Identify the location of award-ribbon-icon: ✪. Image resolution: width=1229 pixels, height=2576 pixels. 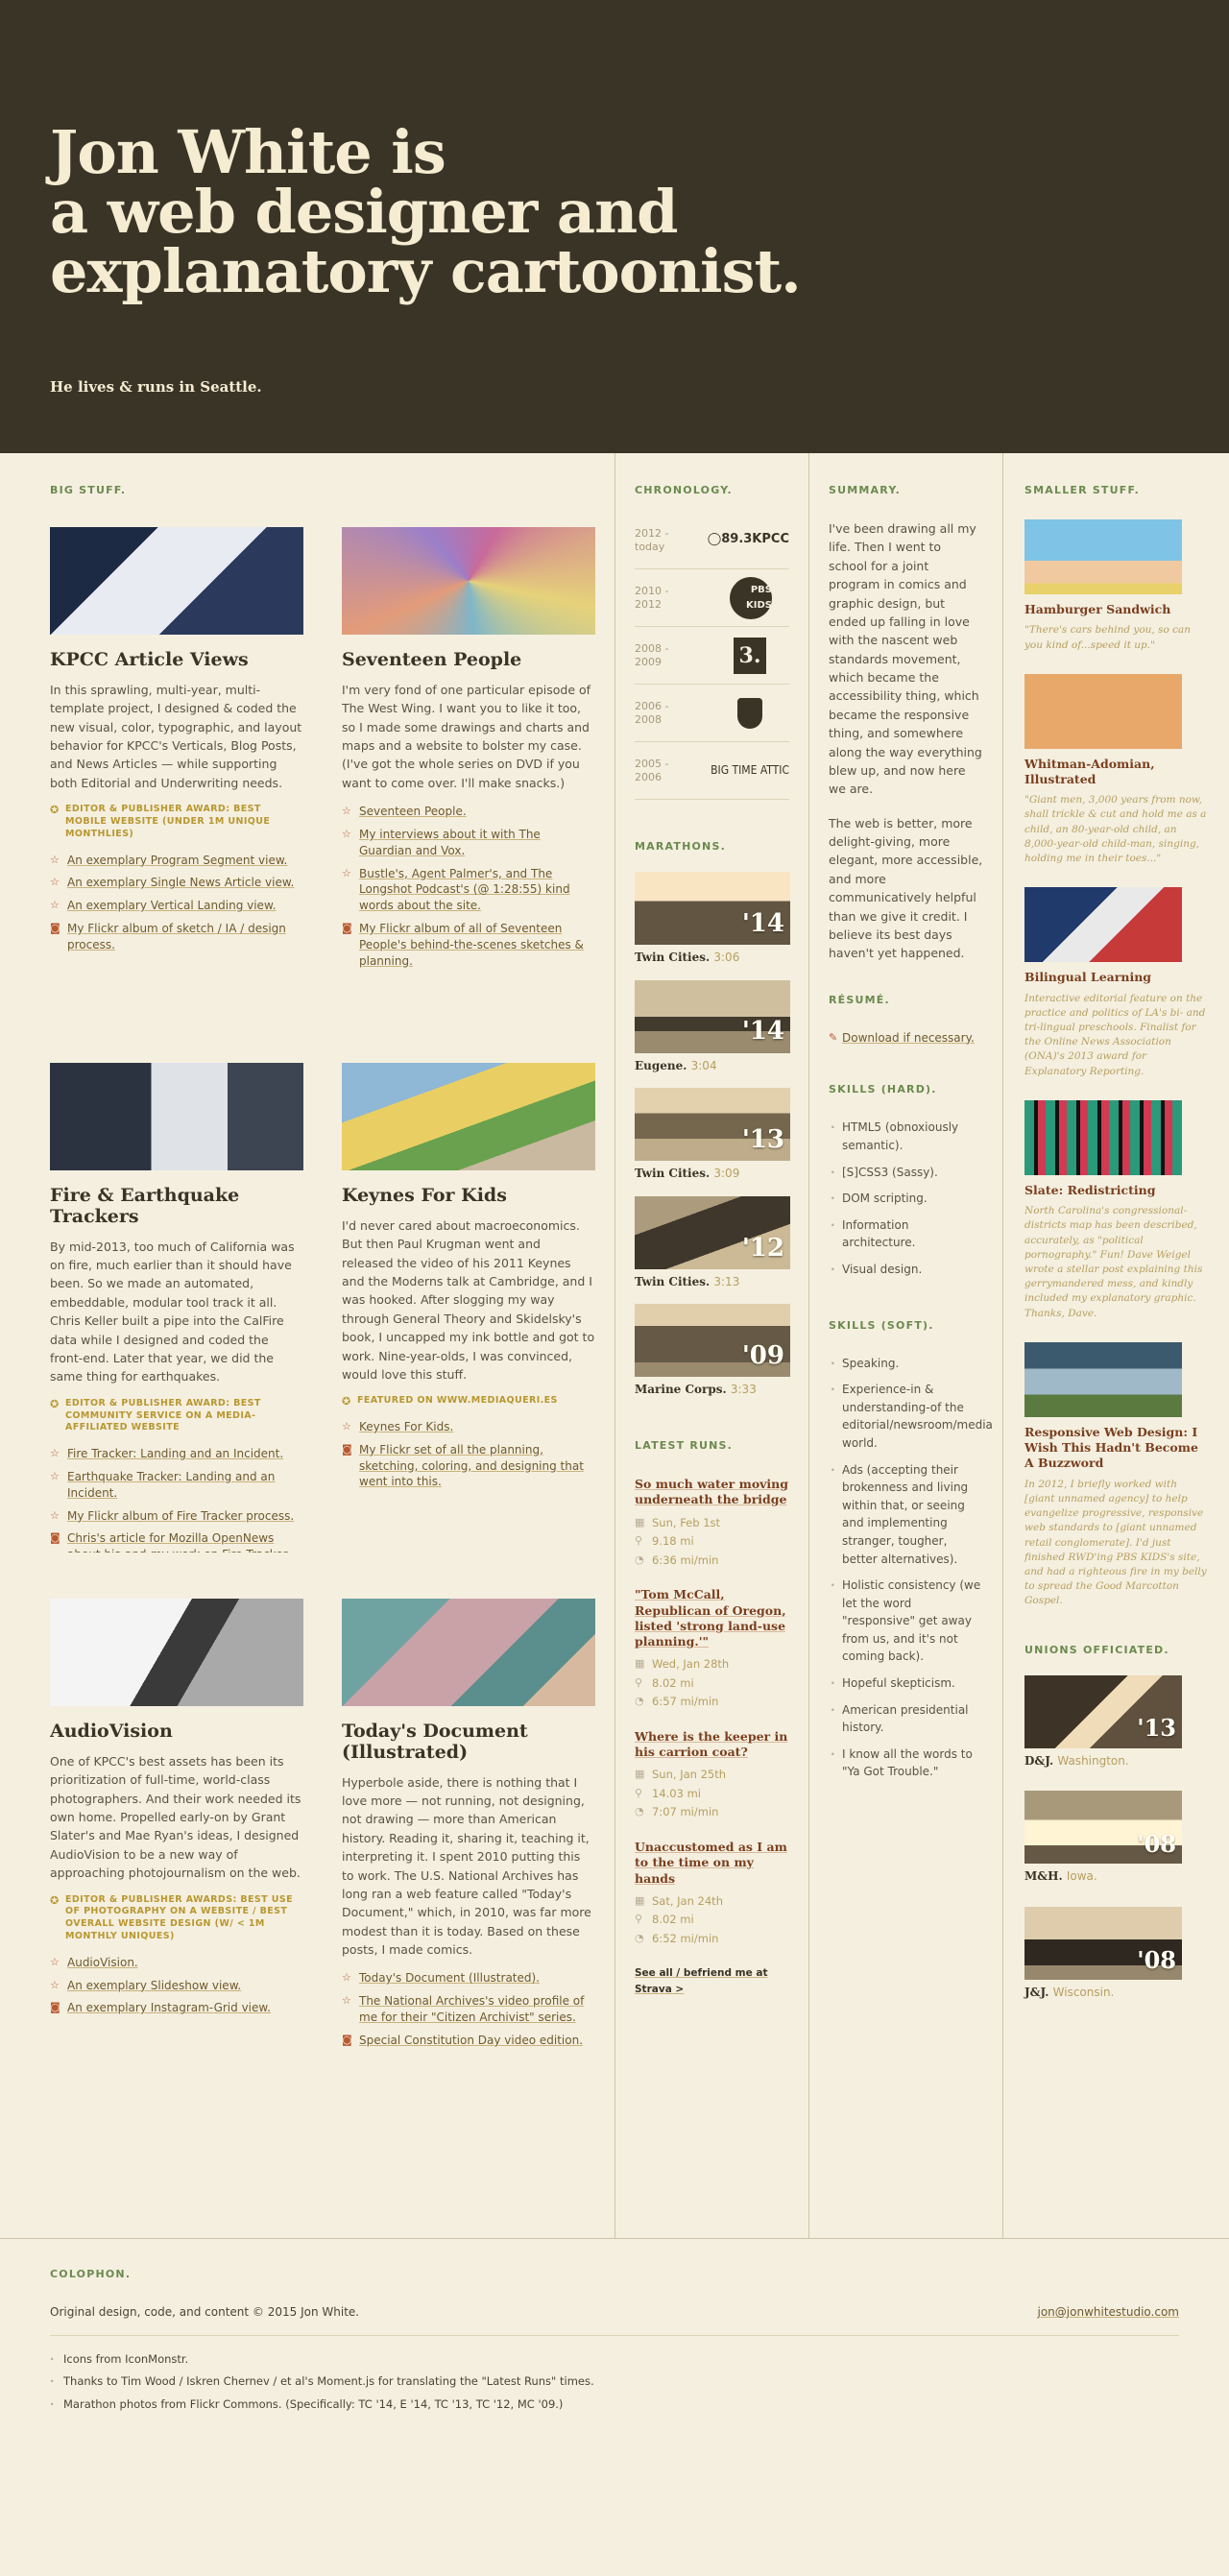
(55, 1403).